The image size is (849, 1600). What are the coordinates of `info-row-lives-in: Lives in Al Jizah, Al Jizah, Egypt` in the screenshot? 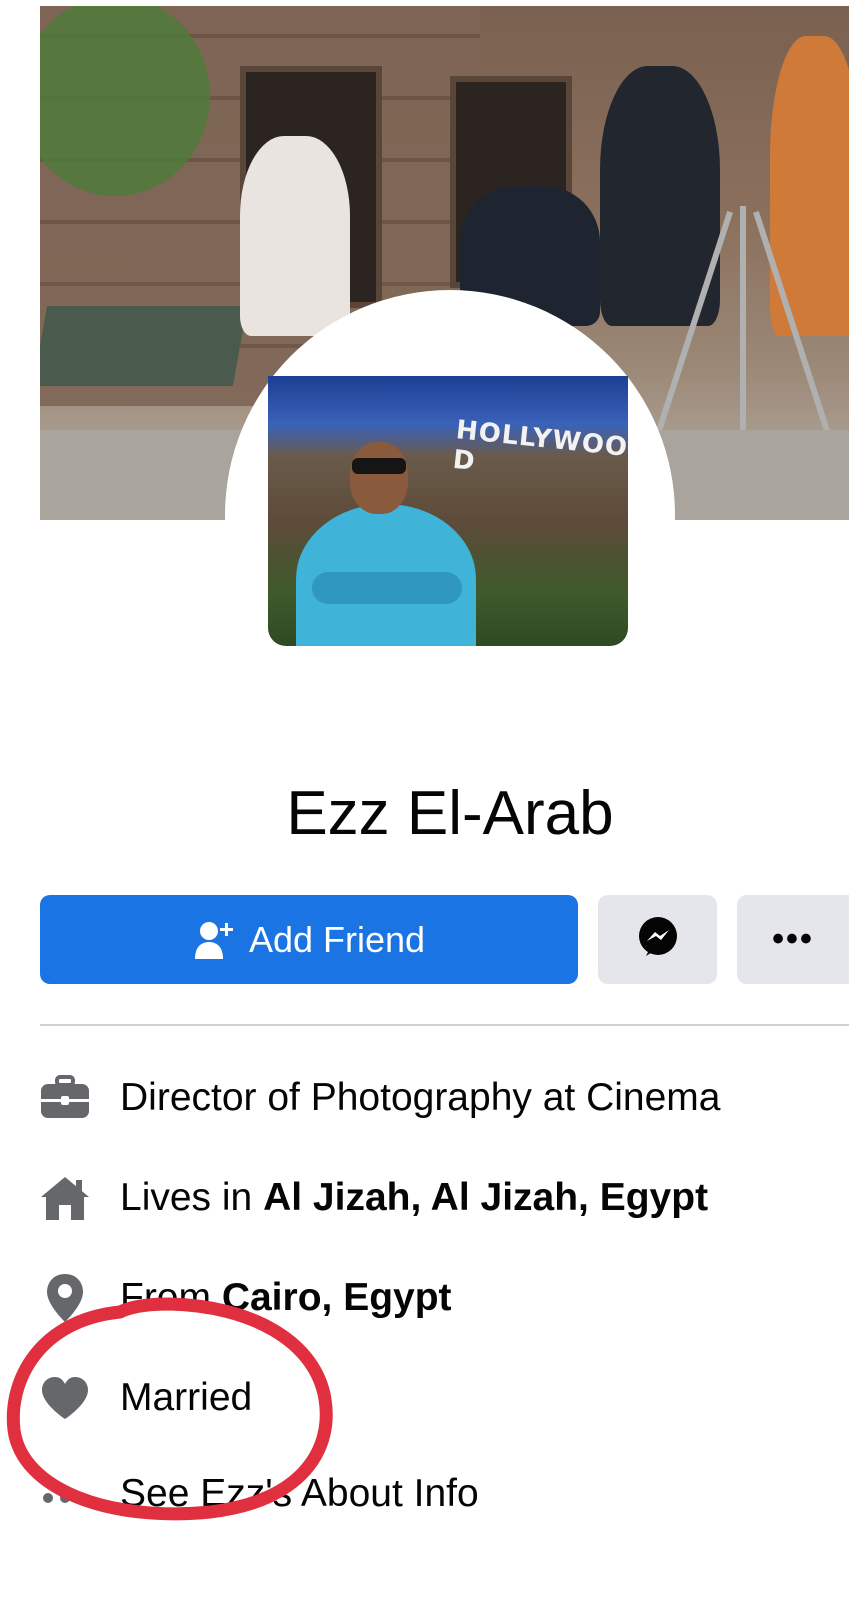 It's located at (374, 1198).